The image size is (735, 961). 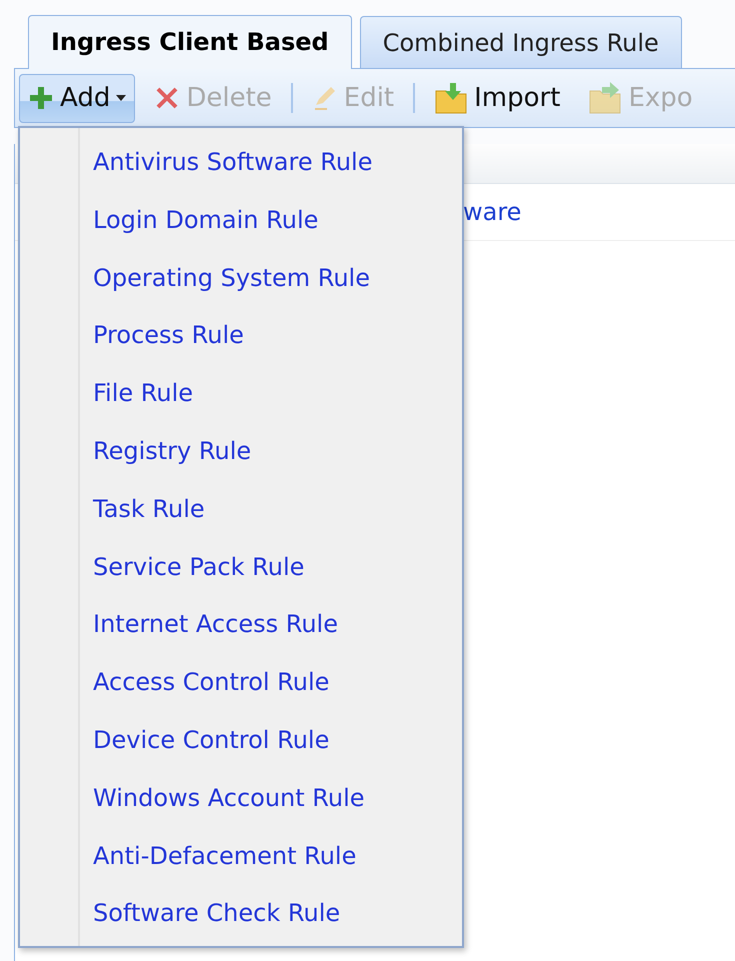 What do you see at coordinates (241, 799) in the screenshot?
I see `menu-item: Windows Account Rule` at bounding box center [241, 799].